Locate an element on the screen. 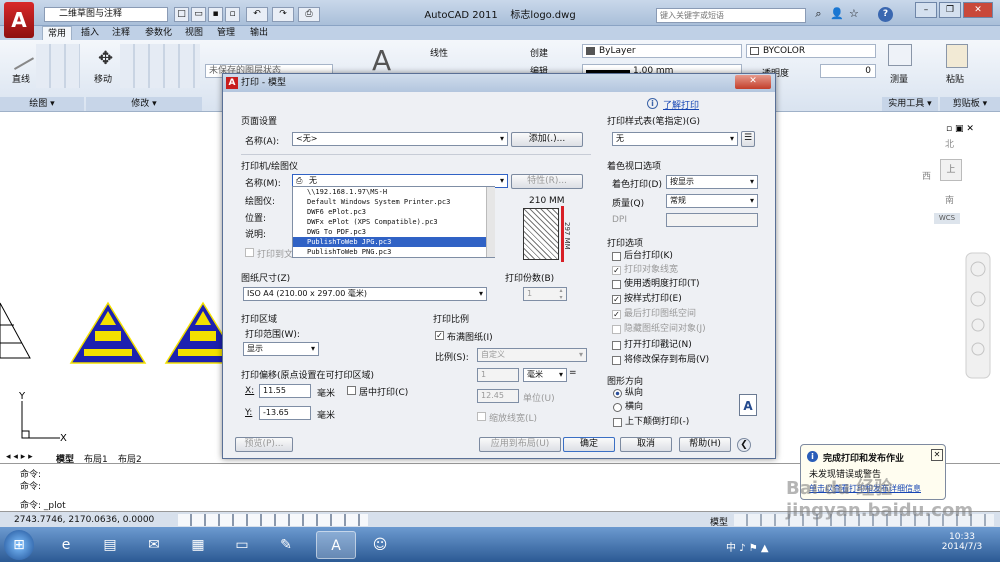 This screenshot has height=562, width=1000. copies-spinner: ▴ ▾ is located at coordinates (561, 294).